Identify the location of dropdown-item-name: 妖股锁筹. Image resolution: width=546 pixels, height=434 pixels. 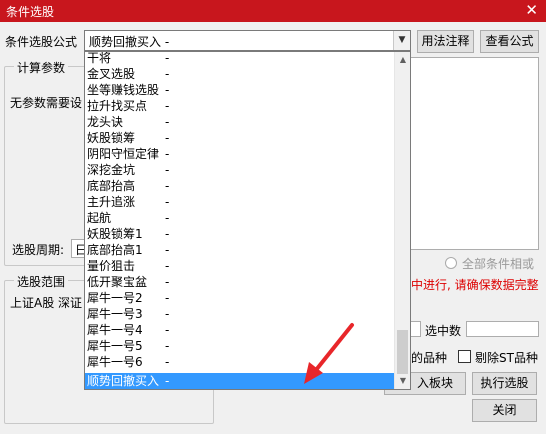
(111, 138).